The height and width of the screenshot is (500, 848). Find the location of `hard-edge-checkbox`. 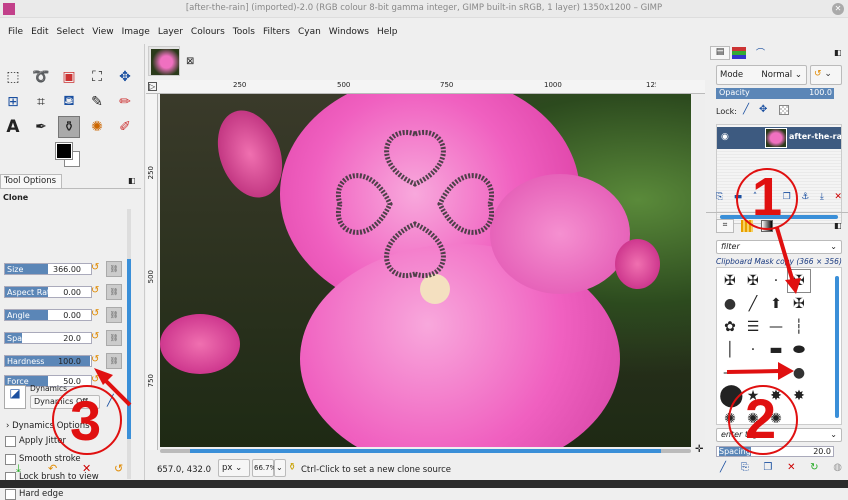

hard-edge-checkbox is located at coordinates (10, 494).